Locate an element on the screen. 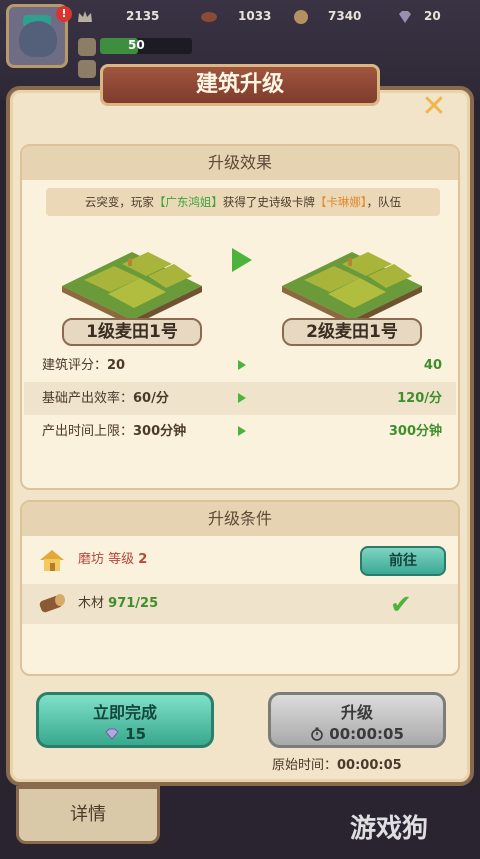 The height and width of the screenshot is (859, 480). stat-to: 40 is located at coordinates (432, 365).